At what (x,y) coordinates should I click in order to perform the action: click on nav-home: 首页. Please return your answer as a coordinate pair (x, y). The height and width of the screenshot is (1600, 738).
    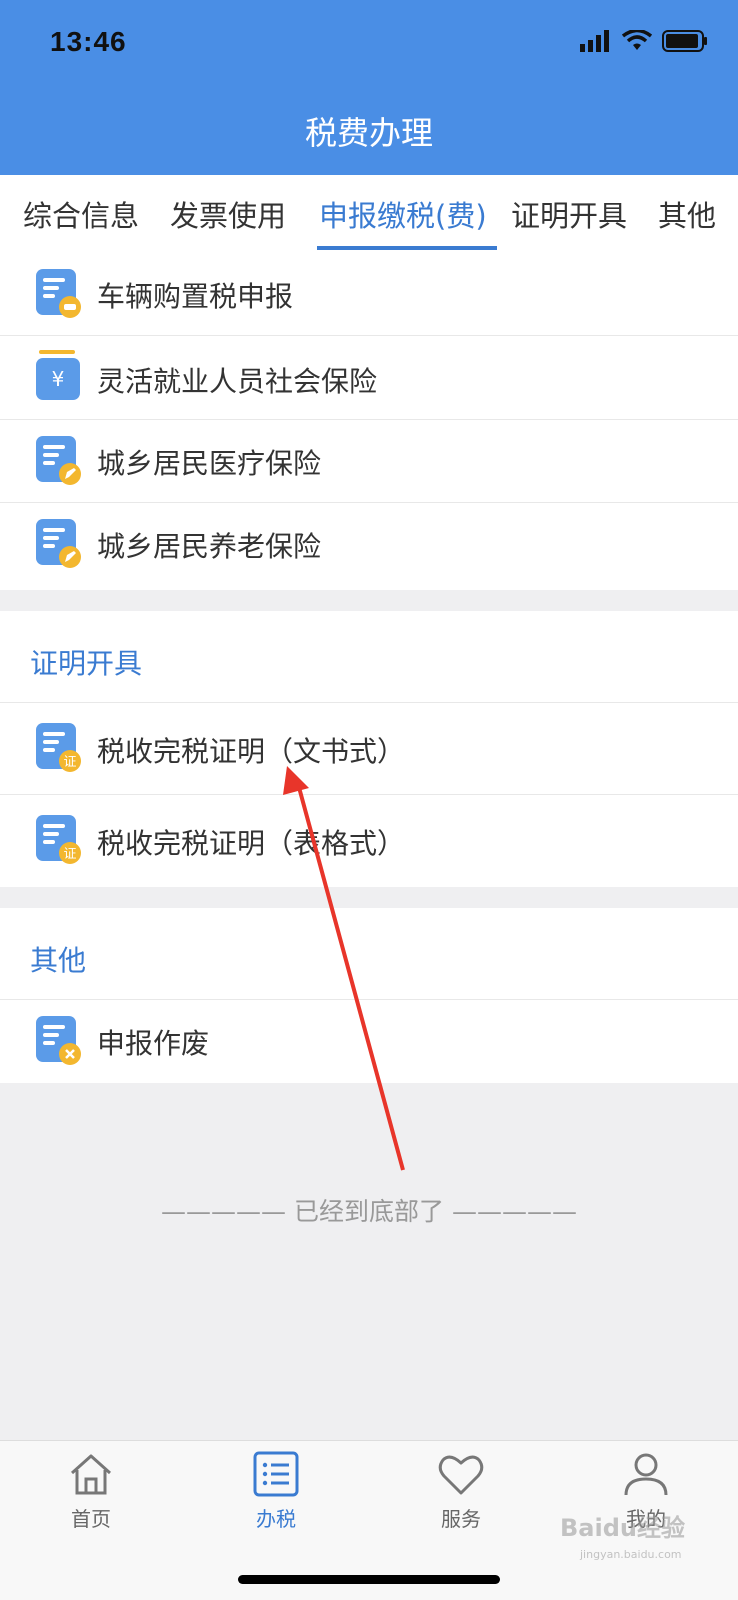
    Looking at the image, I should click on (91, 1491).